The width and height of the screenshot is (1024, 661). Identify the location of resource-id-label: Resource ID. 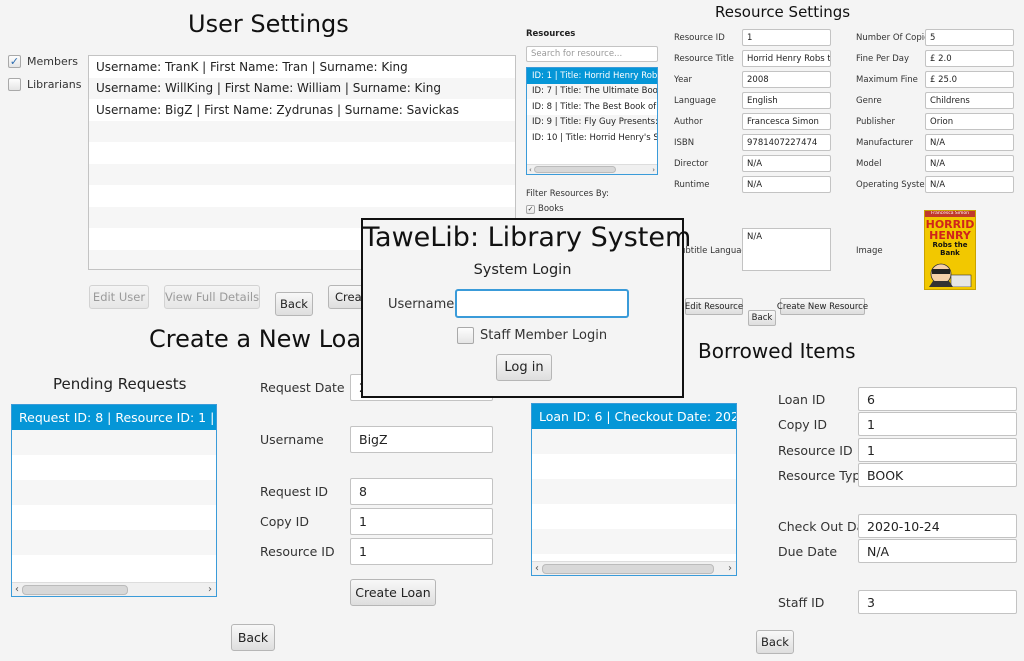
(699, 38).